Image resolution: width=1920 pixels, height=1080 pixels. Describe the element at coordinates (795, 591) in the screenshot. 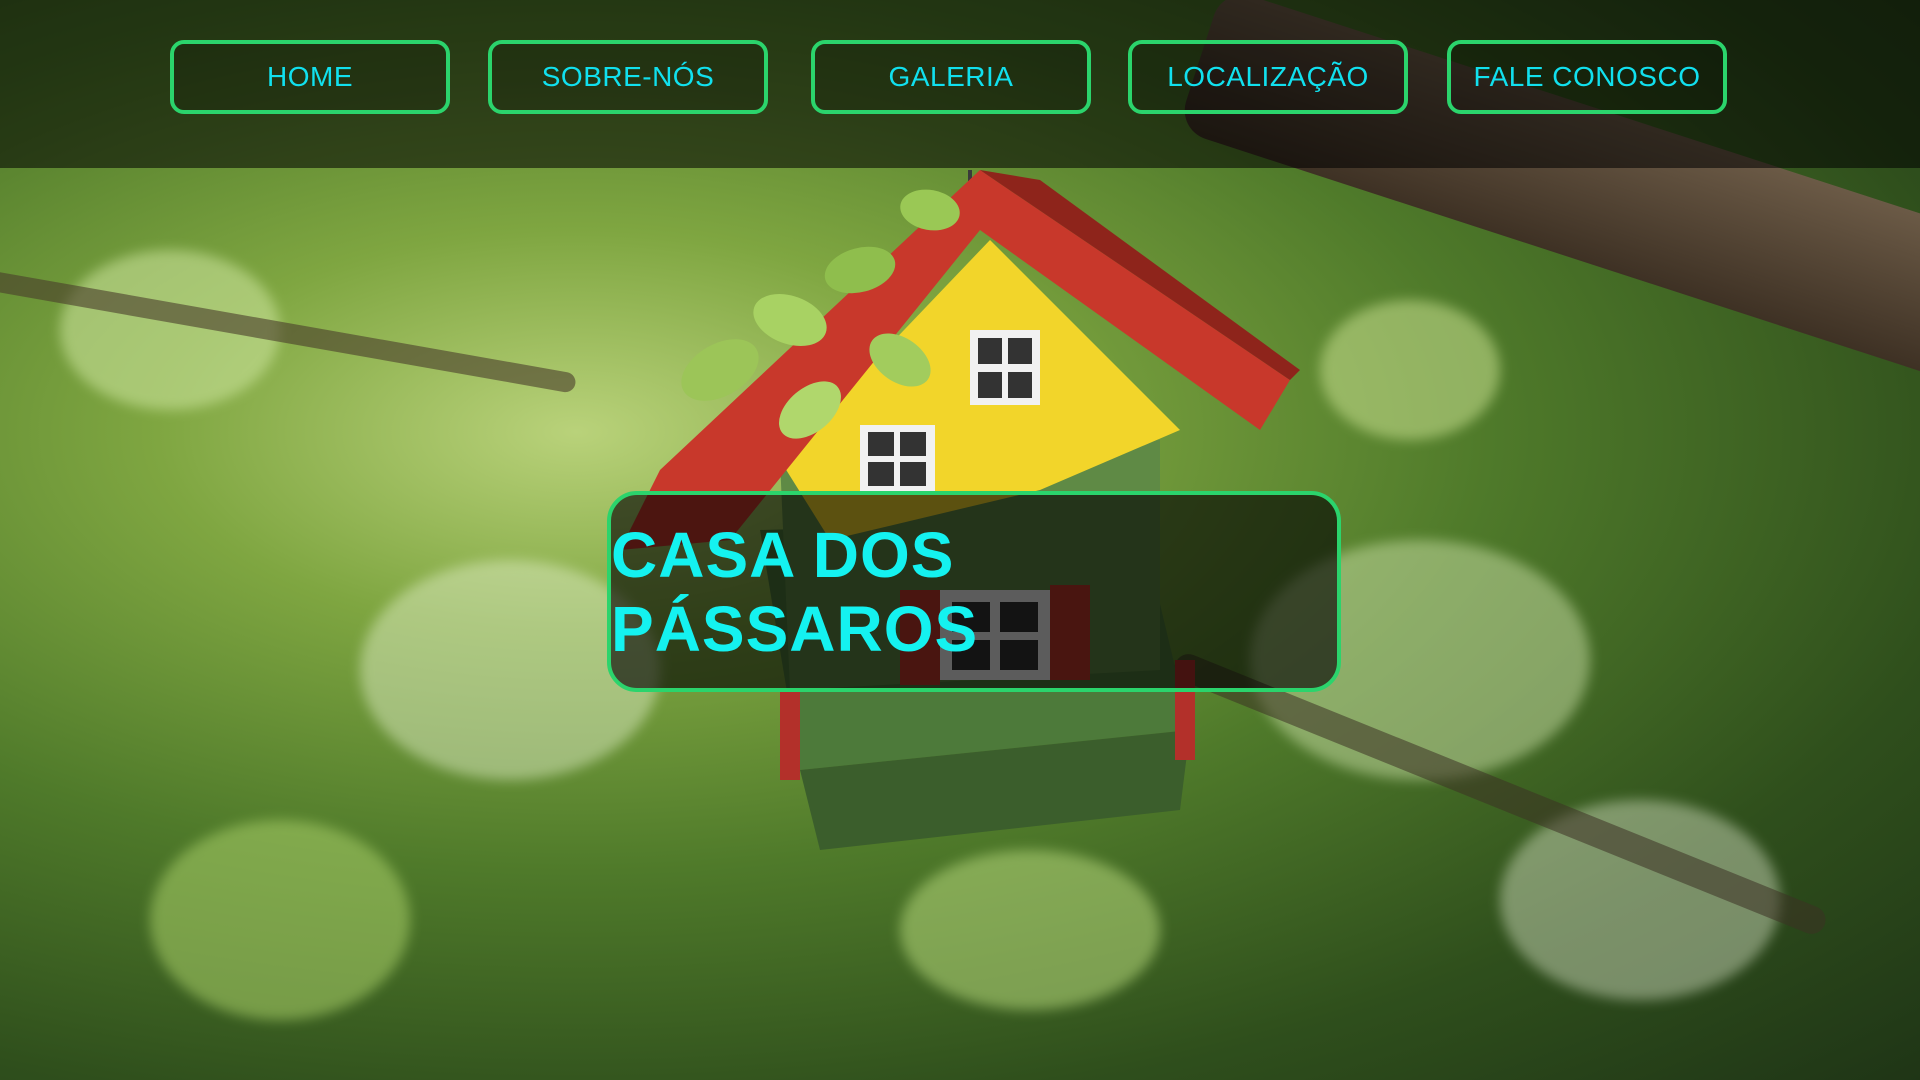

I see `hero-title: CASA DOS PÁSSAROS` at that location.